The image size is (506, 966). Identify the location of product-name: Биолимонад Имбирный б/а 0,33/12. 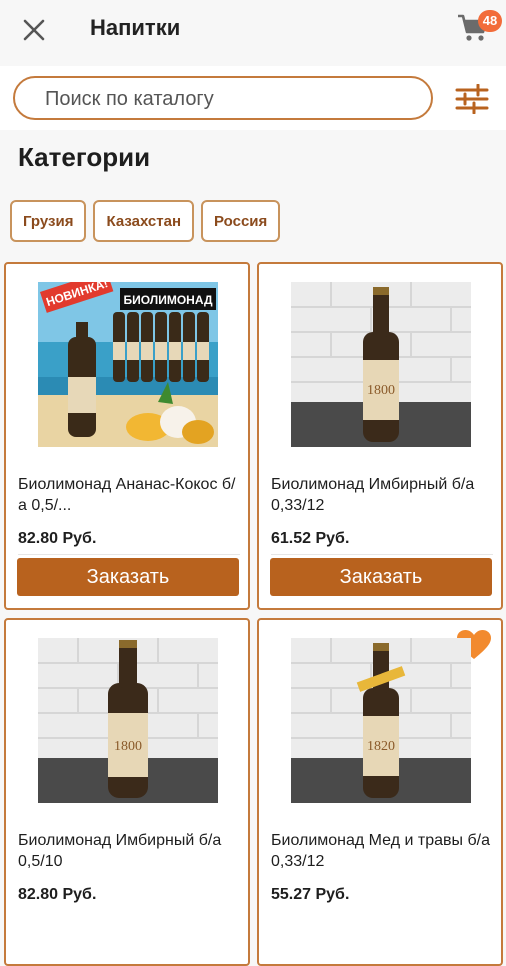
(383, 495).